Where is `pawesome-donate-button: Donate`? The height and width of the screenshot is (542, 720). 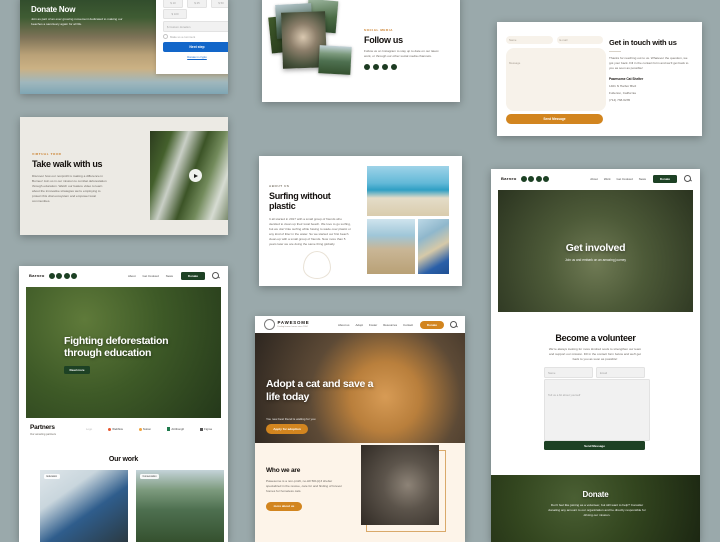 pawesome-donate-button: Donate is located at coordinates (432, 324).